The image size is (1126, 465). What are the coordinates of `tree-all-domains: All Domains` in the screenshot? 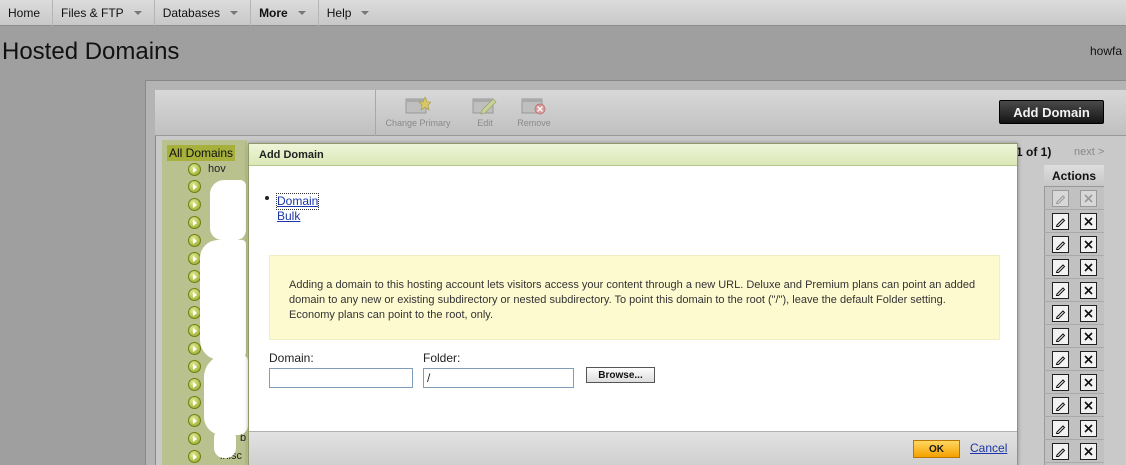 It's located at (201, 153).